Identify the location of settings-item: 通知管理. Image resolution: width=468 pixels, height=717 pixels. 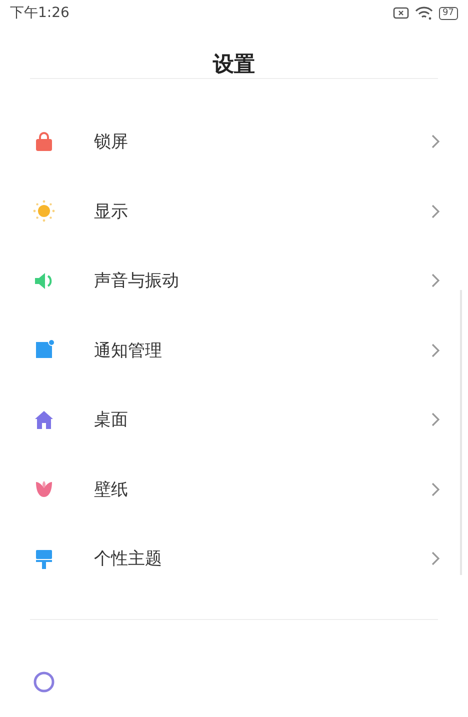
(234, 350).